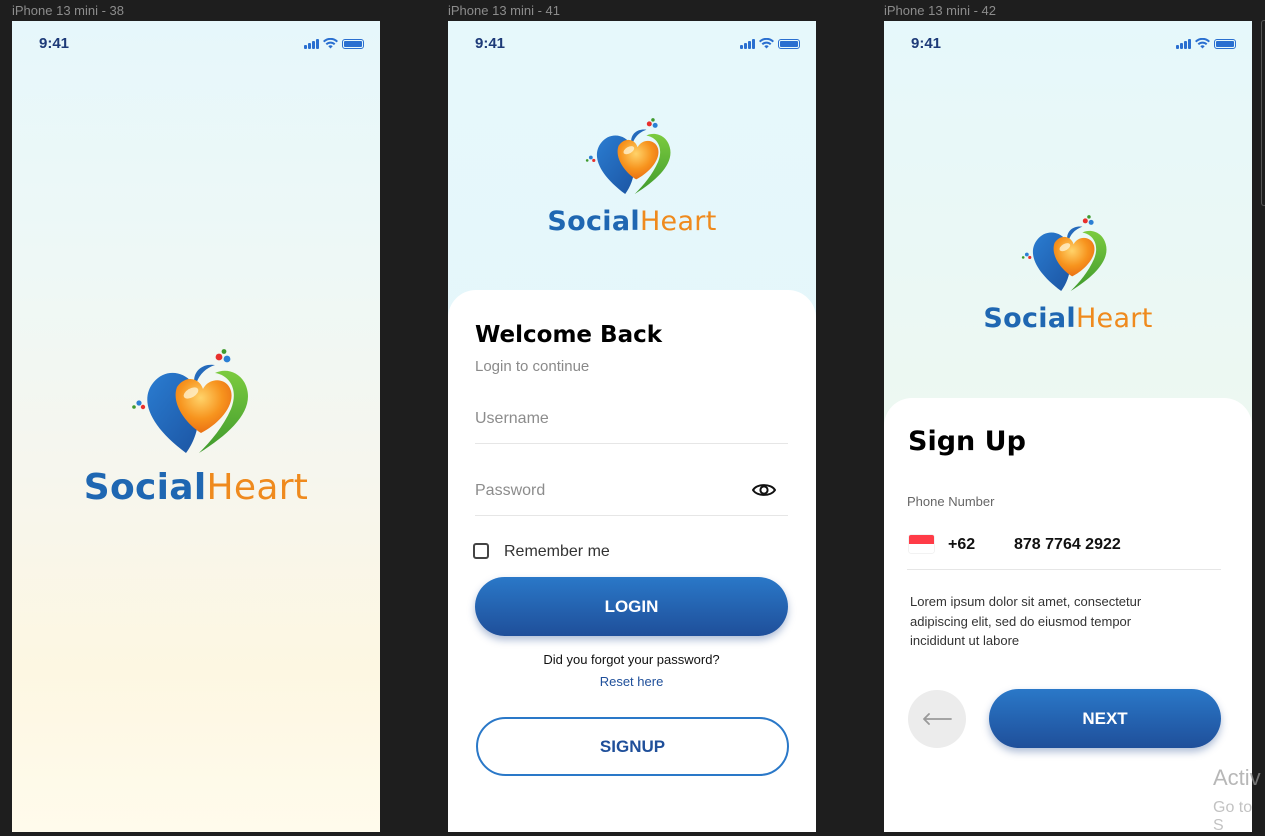  I want to click on activation-watermark: Activ, so click(1237, 777).